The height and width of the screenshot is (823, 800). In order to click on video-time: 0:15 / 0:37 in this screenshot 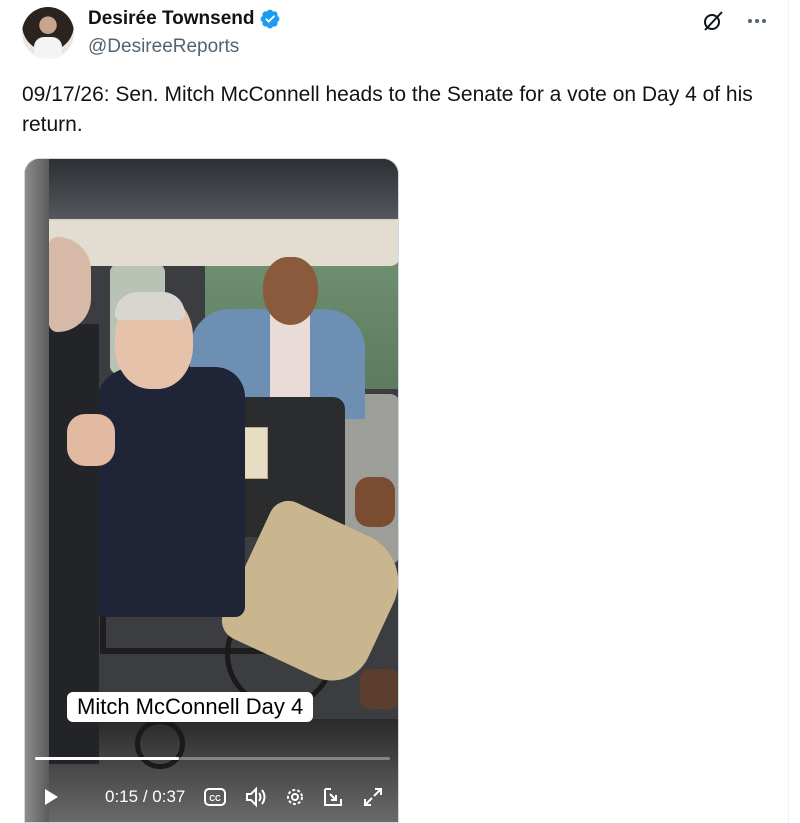, I will do `click(145, 797)`.